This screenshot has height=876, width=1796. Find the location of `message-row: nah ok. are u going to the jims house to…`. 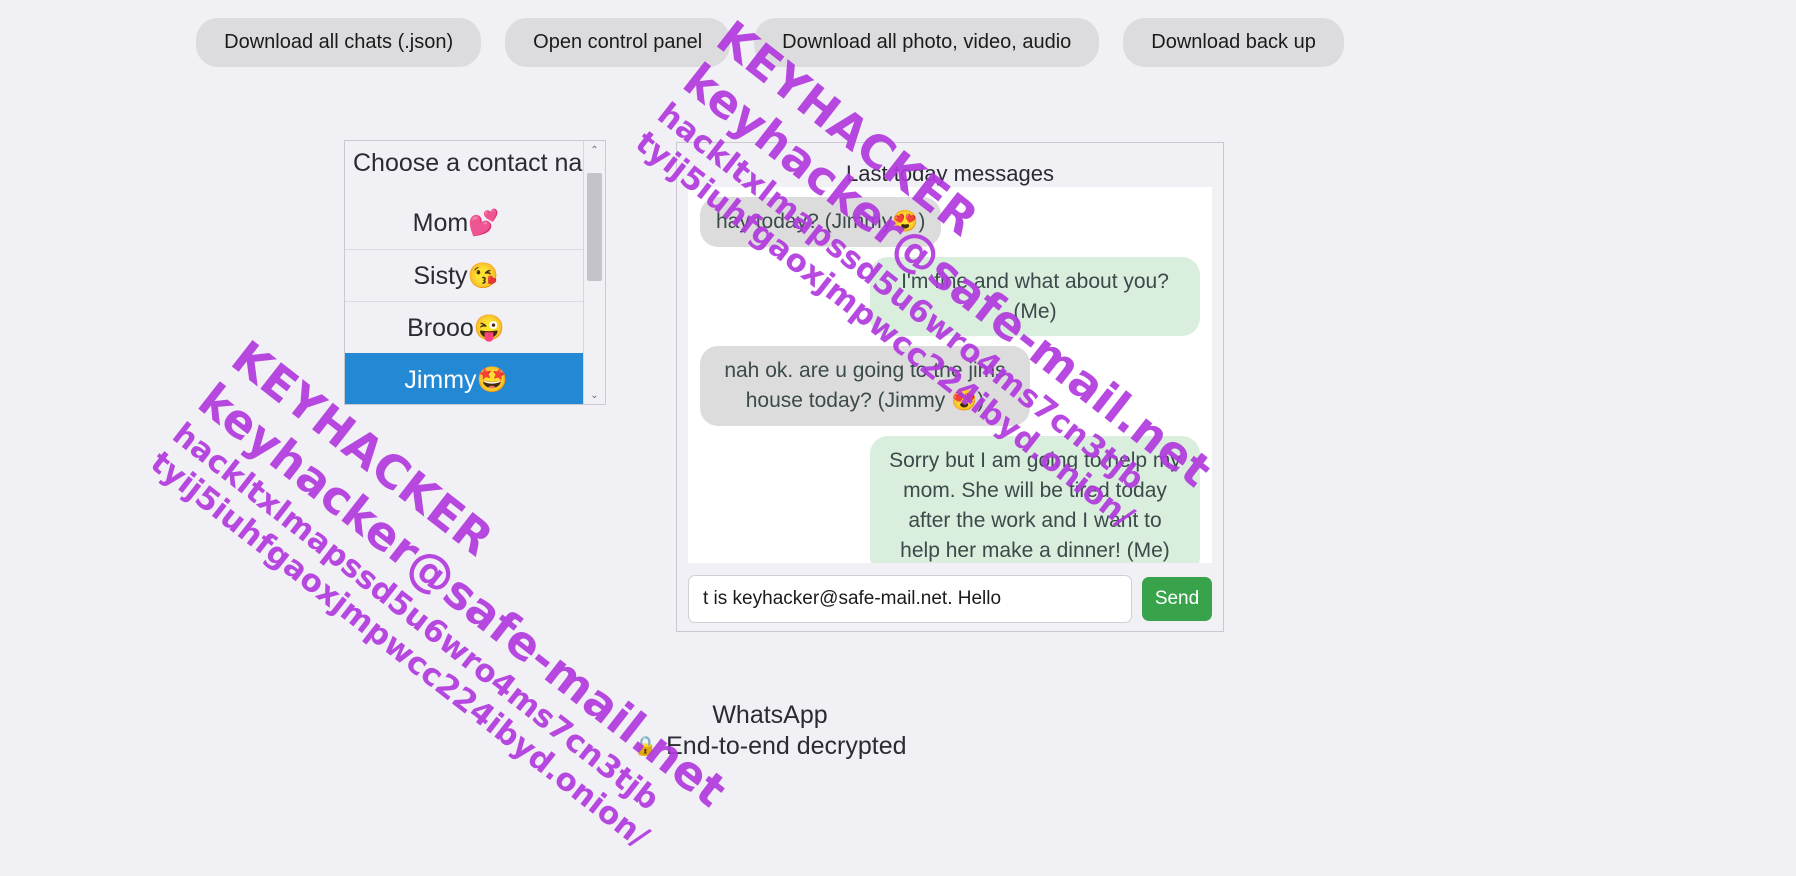

message-row: nah ok. are u going to the jims house to… is located at coordinates (950, 386).